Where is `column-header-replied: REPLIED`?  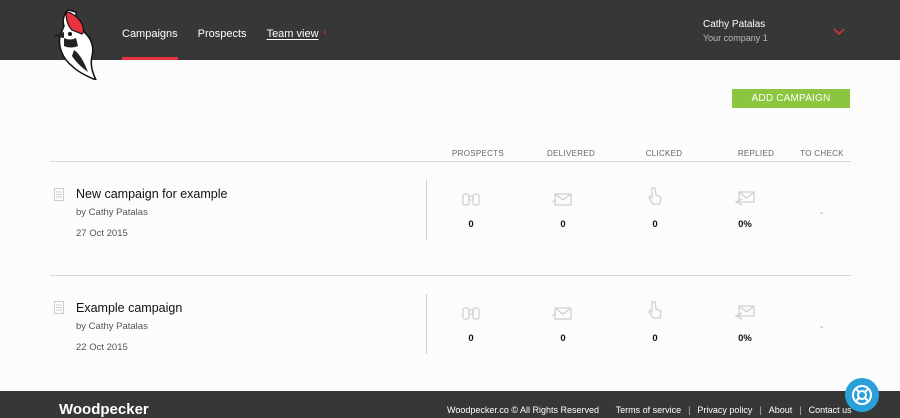
column-header-replied: REPLIED is located at coordinates (756, 153).